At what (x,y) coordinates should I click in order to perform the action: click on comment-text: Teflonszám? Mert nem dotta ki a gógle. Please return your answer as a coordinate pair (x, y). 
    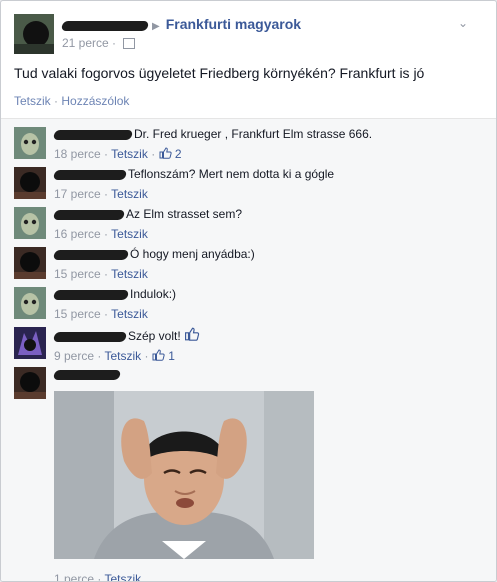
    Looking at the image, I should click on (231, 174).